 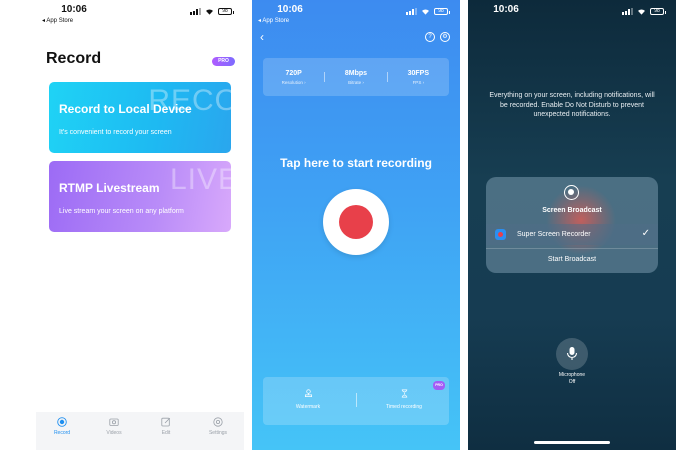 I want to click on settings-icon, so click(x=218, y=422).